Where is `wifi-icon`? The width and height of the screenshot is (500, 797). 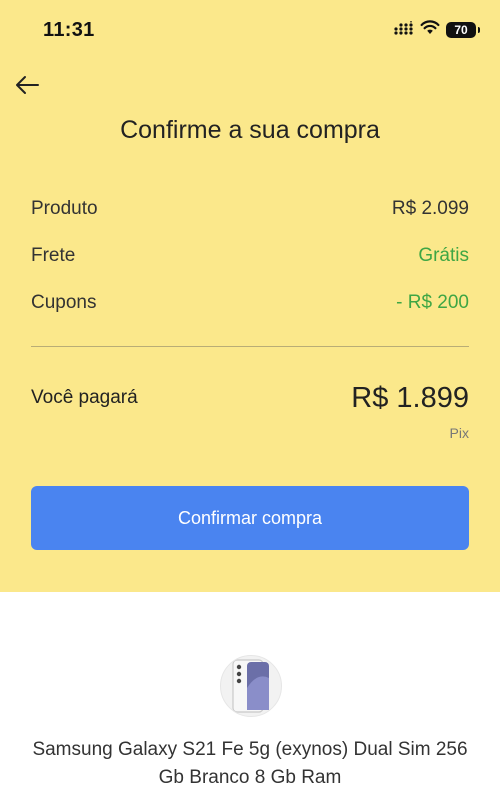
wifi-icon is located at coordinates (430, 30).